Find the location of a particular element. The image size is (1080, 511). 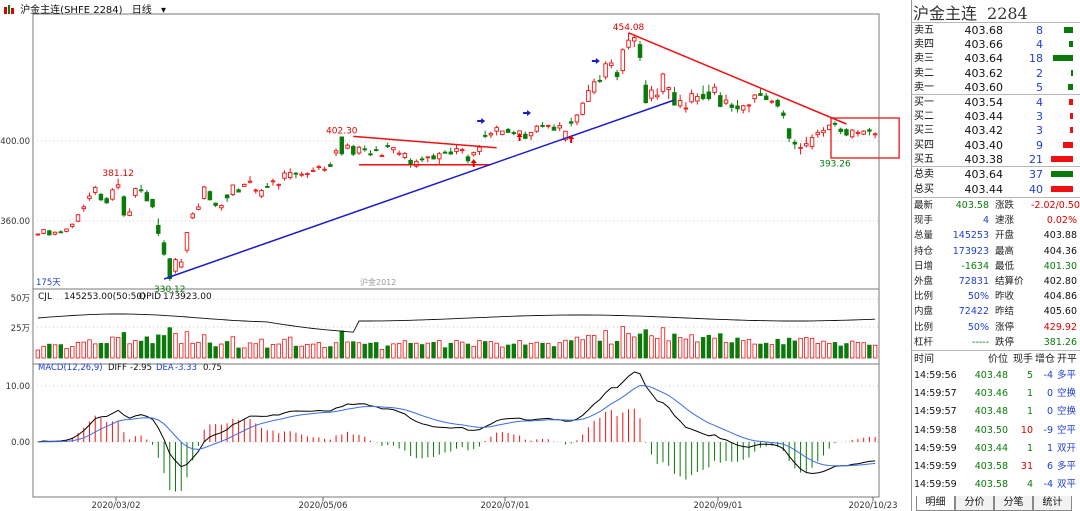

stat-value: 0.02% is located at coordinates (1061, 221).